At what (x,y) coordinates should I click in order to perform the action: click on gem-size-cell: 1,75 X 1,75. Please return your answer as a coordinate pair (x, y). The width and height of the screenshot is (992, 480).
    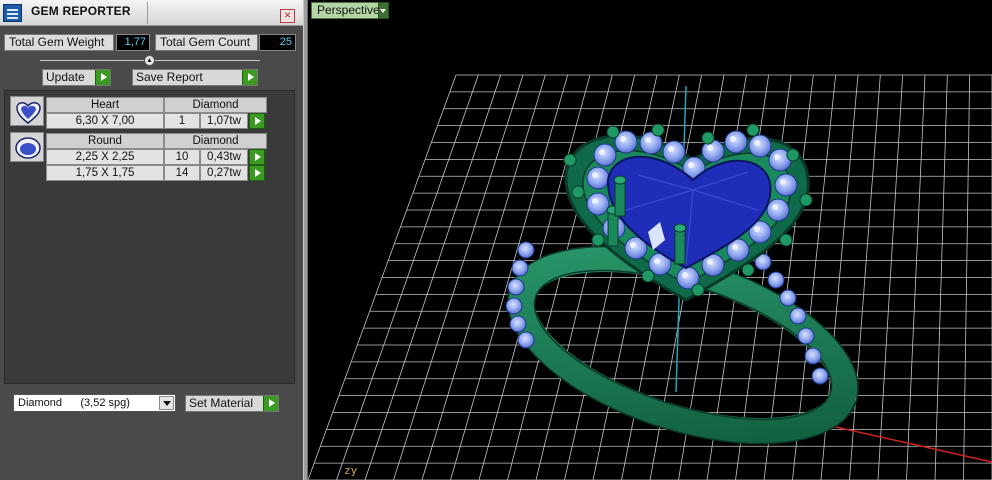
    Looking at the image, I should click on (105, 173).